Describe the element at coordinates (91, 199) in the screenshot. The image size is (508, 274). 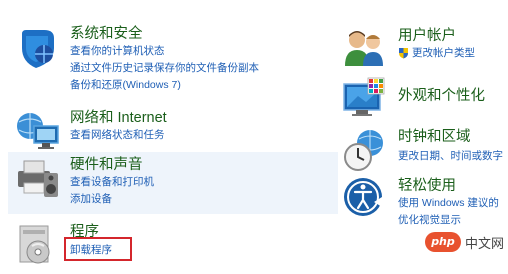
I see `link-add-device: 添加设备` at that location.